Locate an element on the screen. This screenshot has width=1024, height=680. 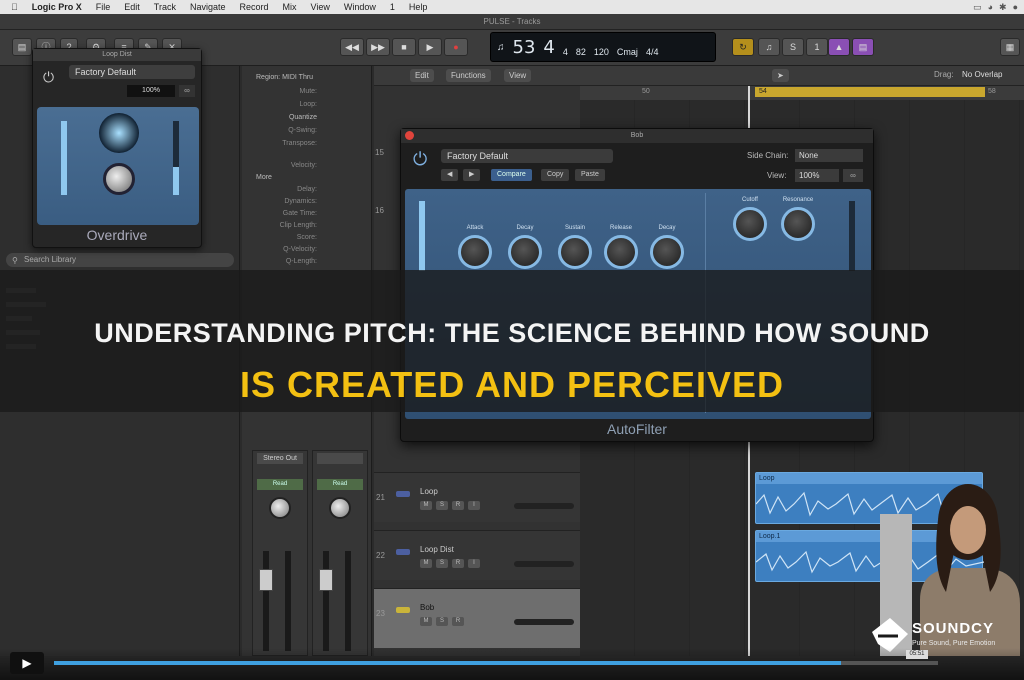
search-library-input: Search Library is located at coordinates (120, 260).